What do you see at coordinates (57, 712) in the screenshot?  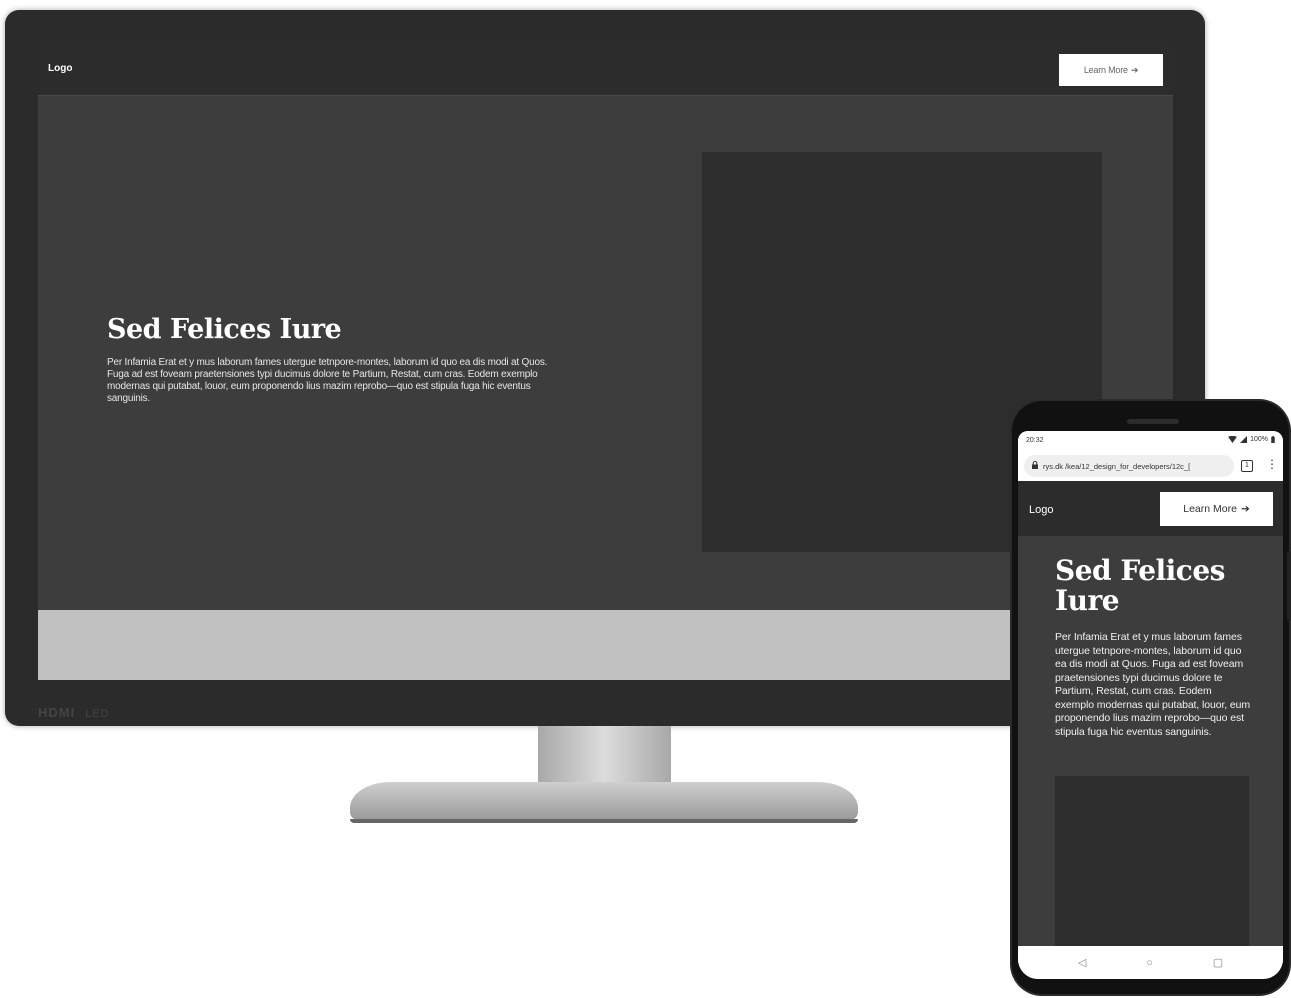 I see `hdmi-logo: HDMI` at bounding box center [57, 712].